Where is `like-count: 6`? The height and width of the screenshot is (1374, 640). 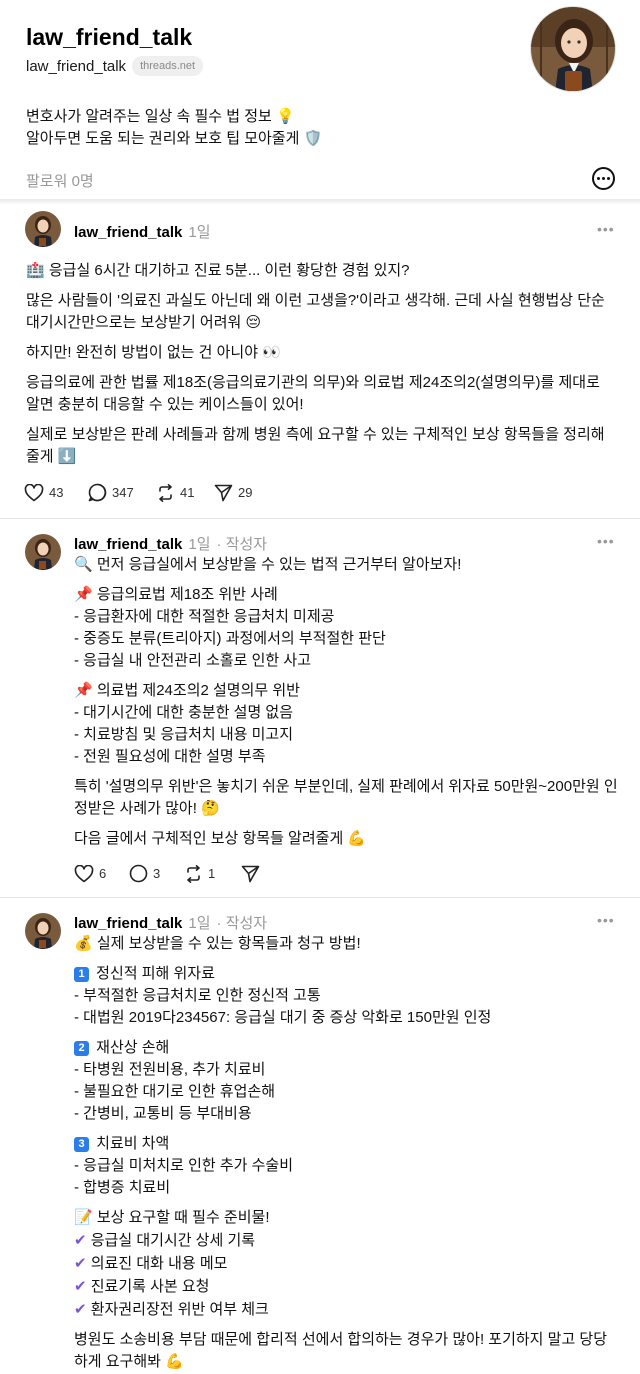
like-count: 6 is located at coordinates (103, 873).